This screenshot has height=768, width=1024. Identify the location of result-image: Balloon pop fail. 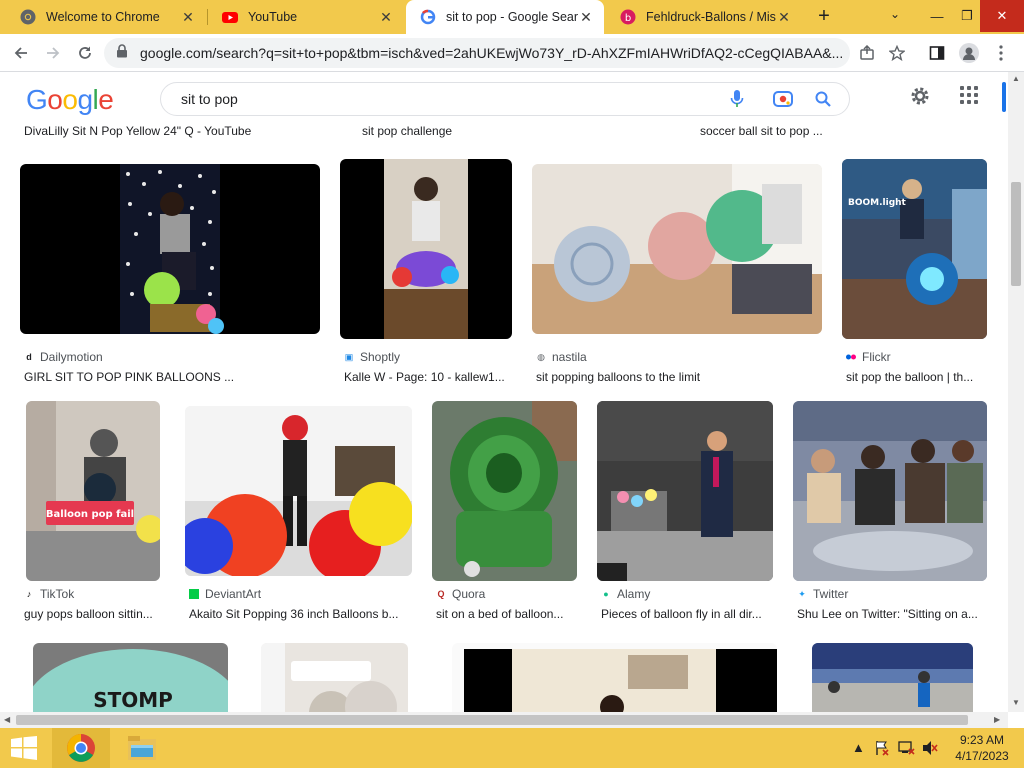
(93, 491).